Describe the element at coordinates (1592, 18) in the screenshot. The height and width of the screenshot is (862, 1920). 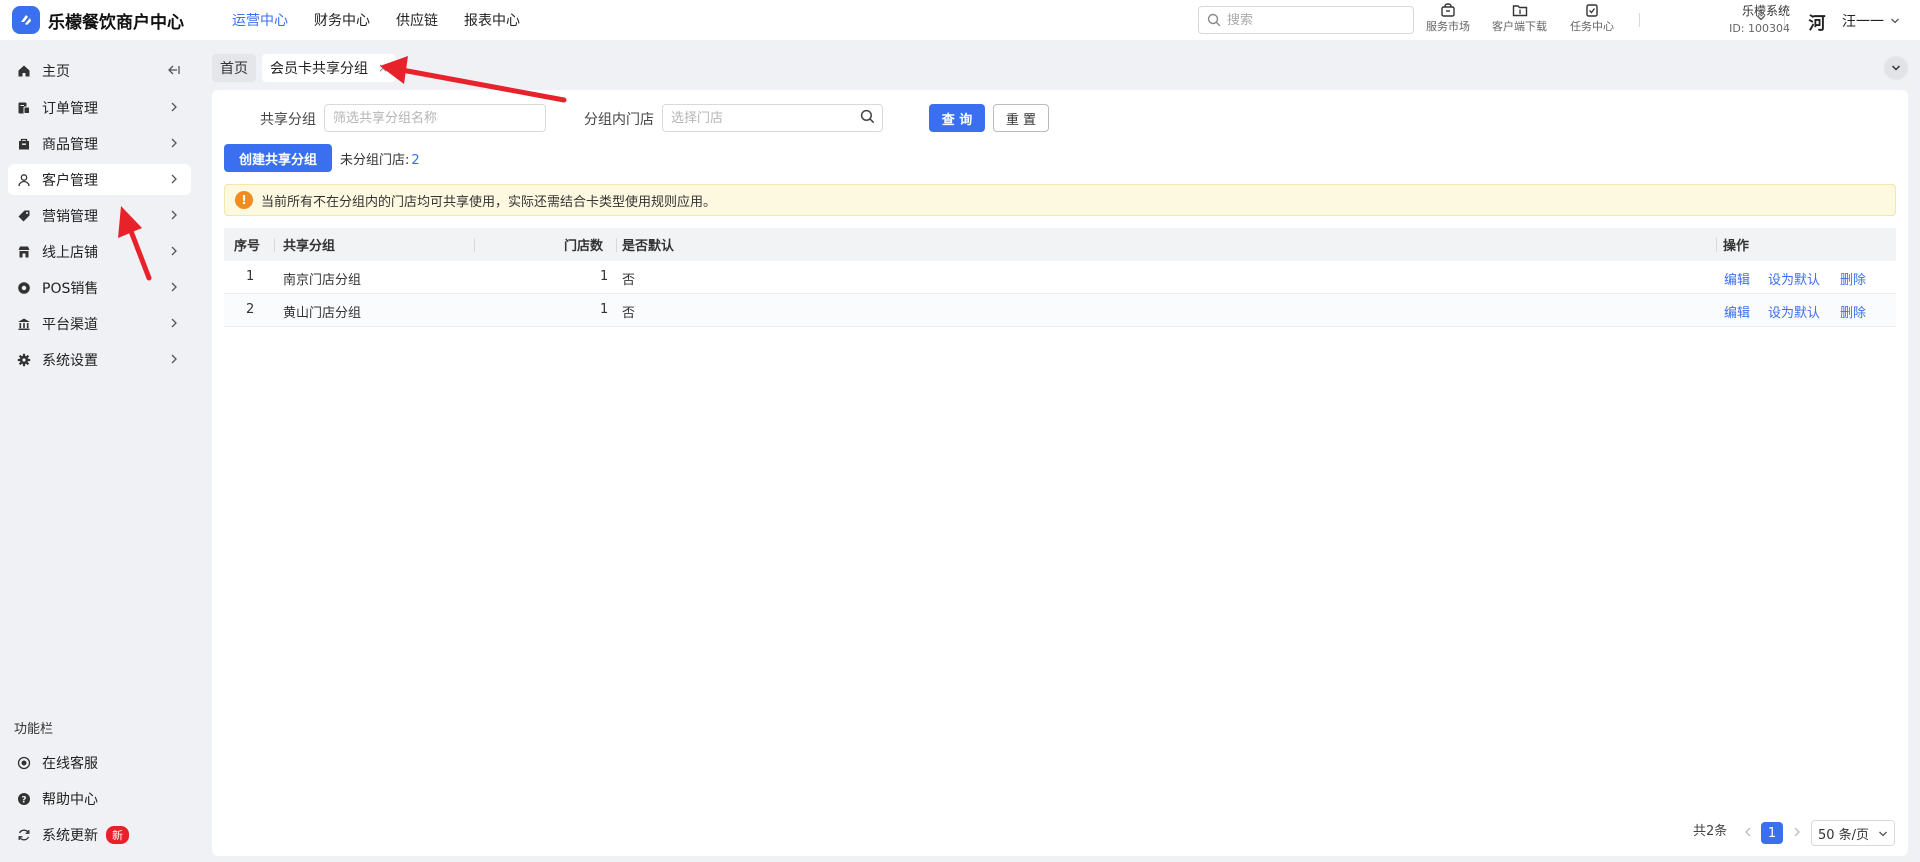
I see `task-center-button: 任务中心` at that location.